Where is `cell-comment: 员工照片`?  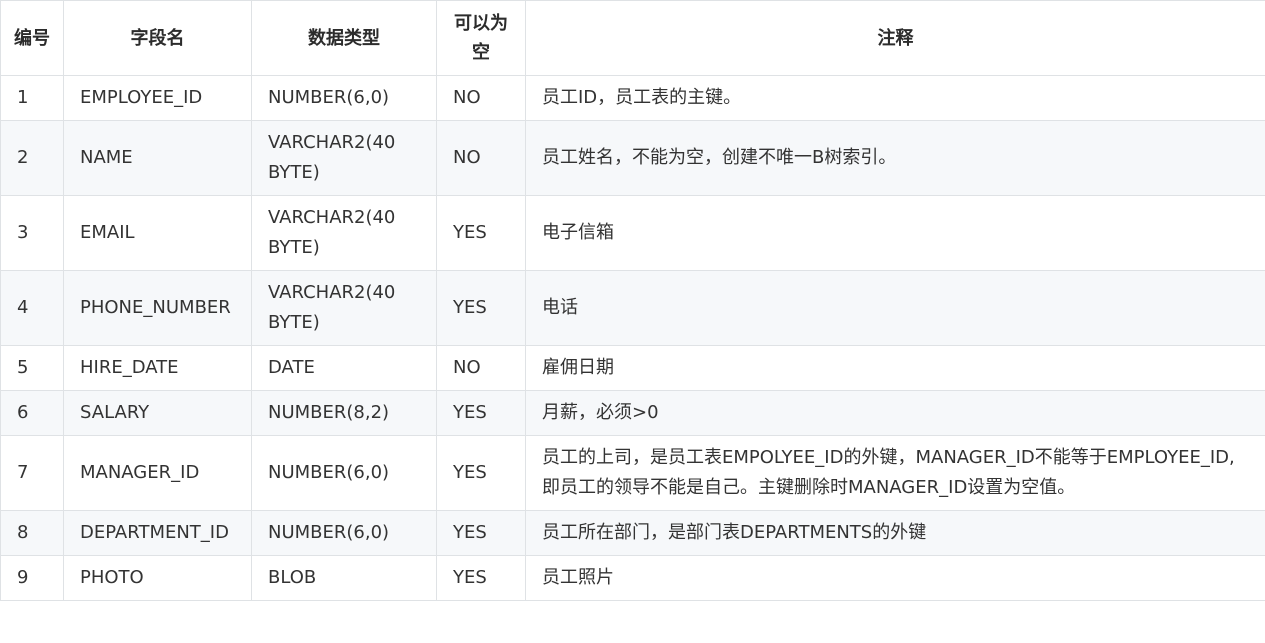
cell-comment: 员工照片 is located at coordinates (895, 578).